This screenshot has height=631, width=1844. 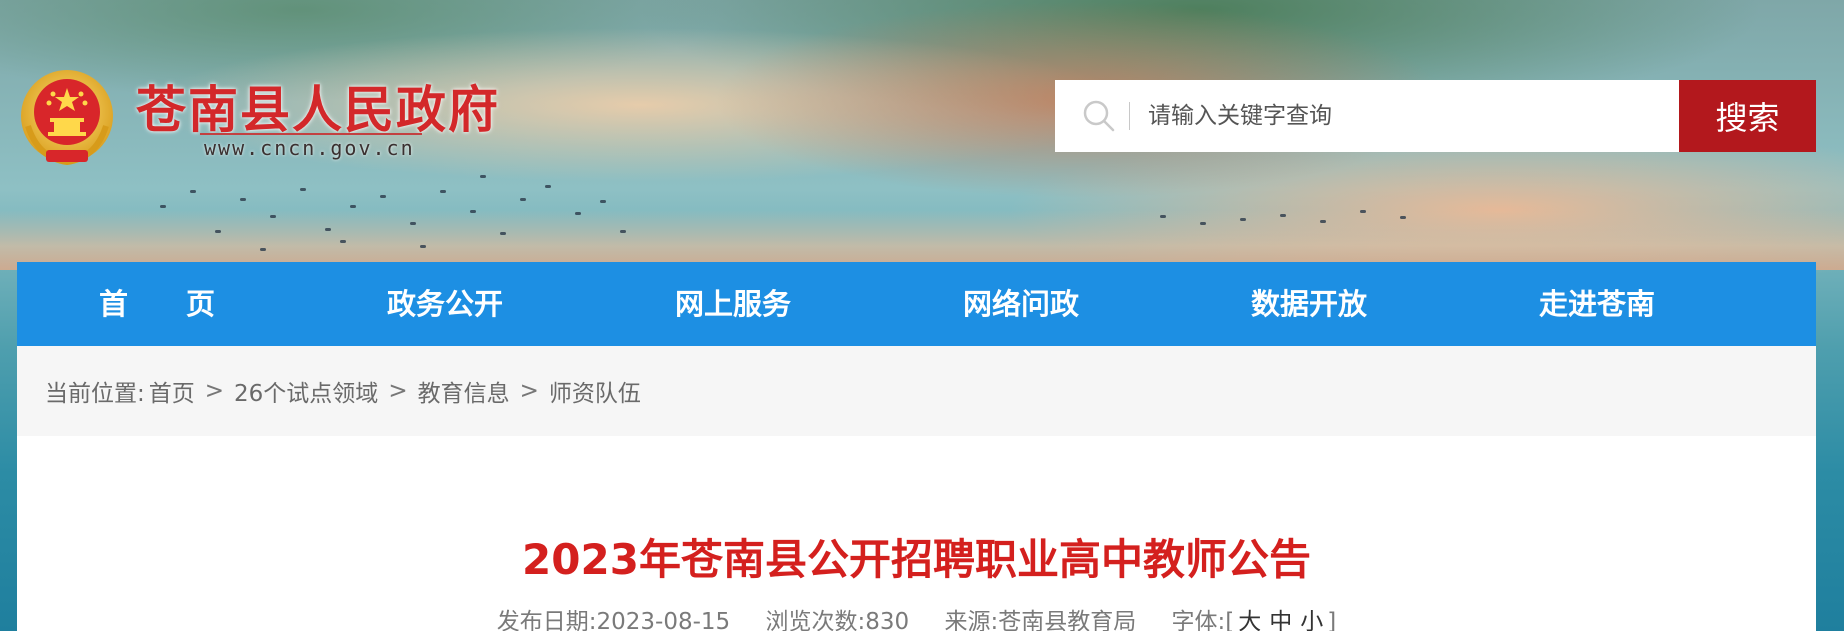 I want to click on font-size-controls: 字体:[大中小], so click(x=1254, y=620).